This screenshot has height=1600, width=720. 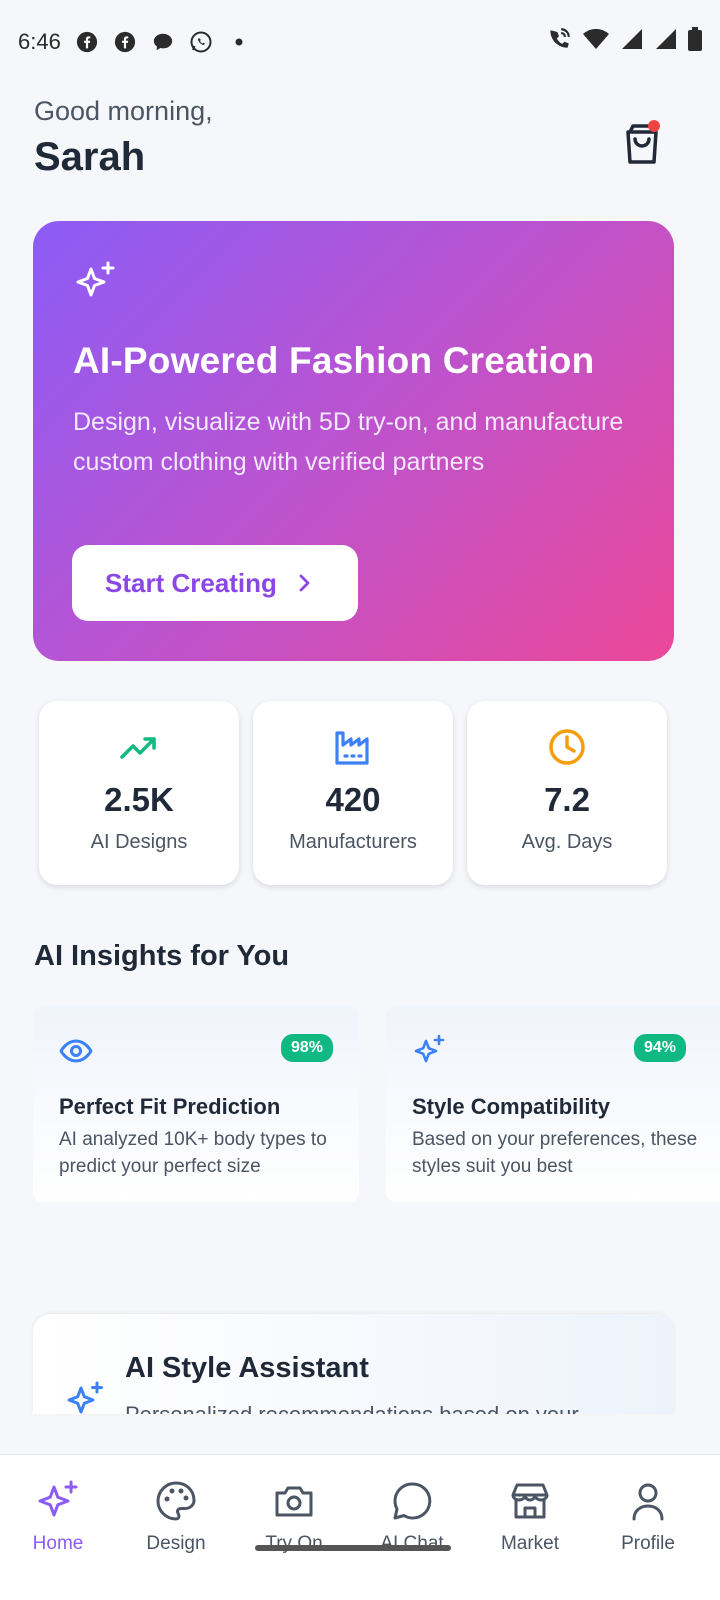 I want to click on nav-label: Design, so click(x=176, y=1543).